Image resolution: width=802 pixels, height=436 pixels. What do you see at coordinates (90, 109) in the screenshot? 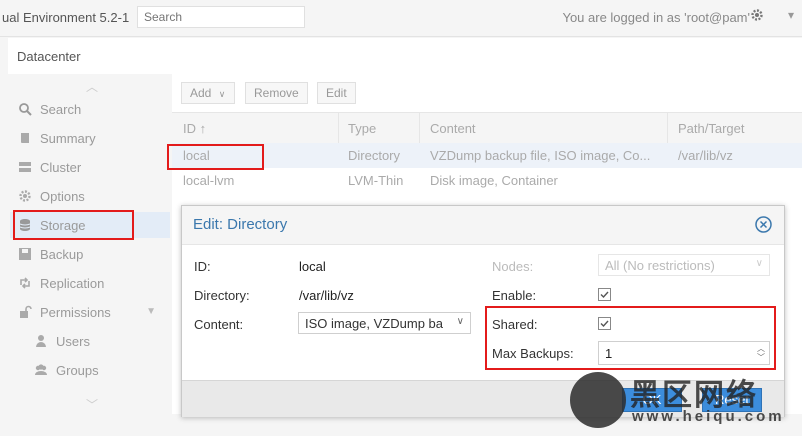
I see `sidebar-item-search: Search` at bounding box center [90, 109].